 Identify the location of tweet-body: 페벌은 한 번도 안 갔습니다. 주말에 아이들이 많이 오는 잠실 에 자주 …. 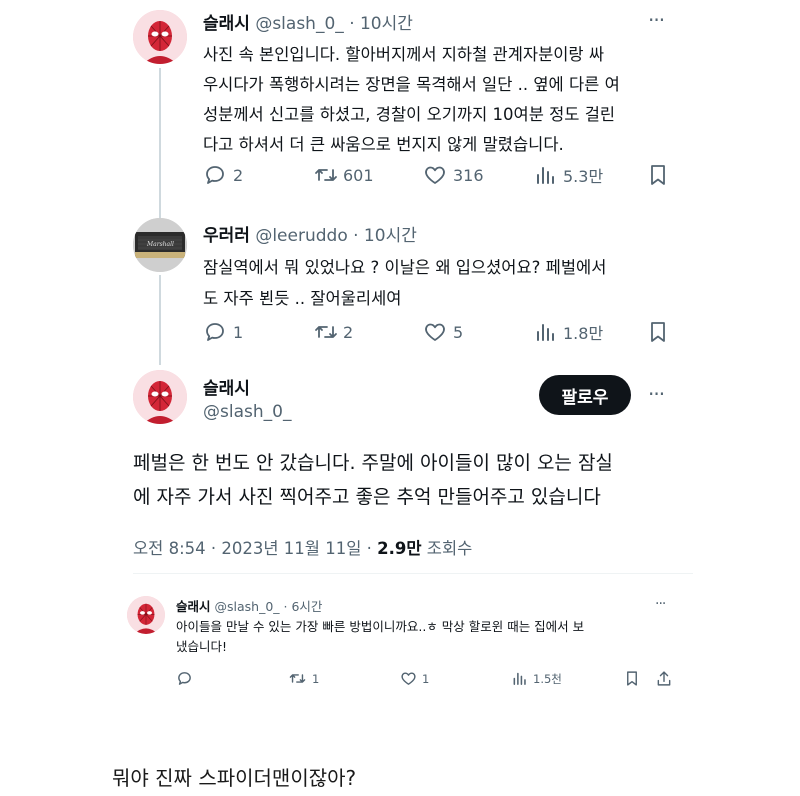
(373, 480).